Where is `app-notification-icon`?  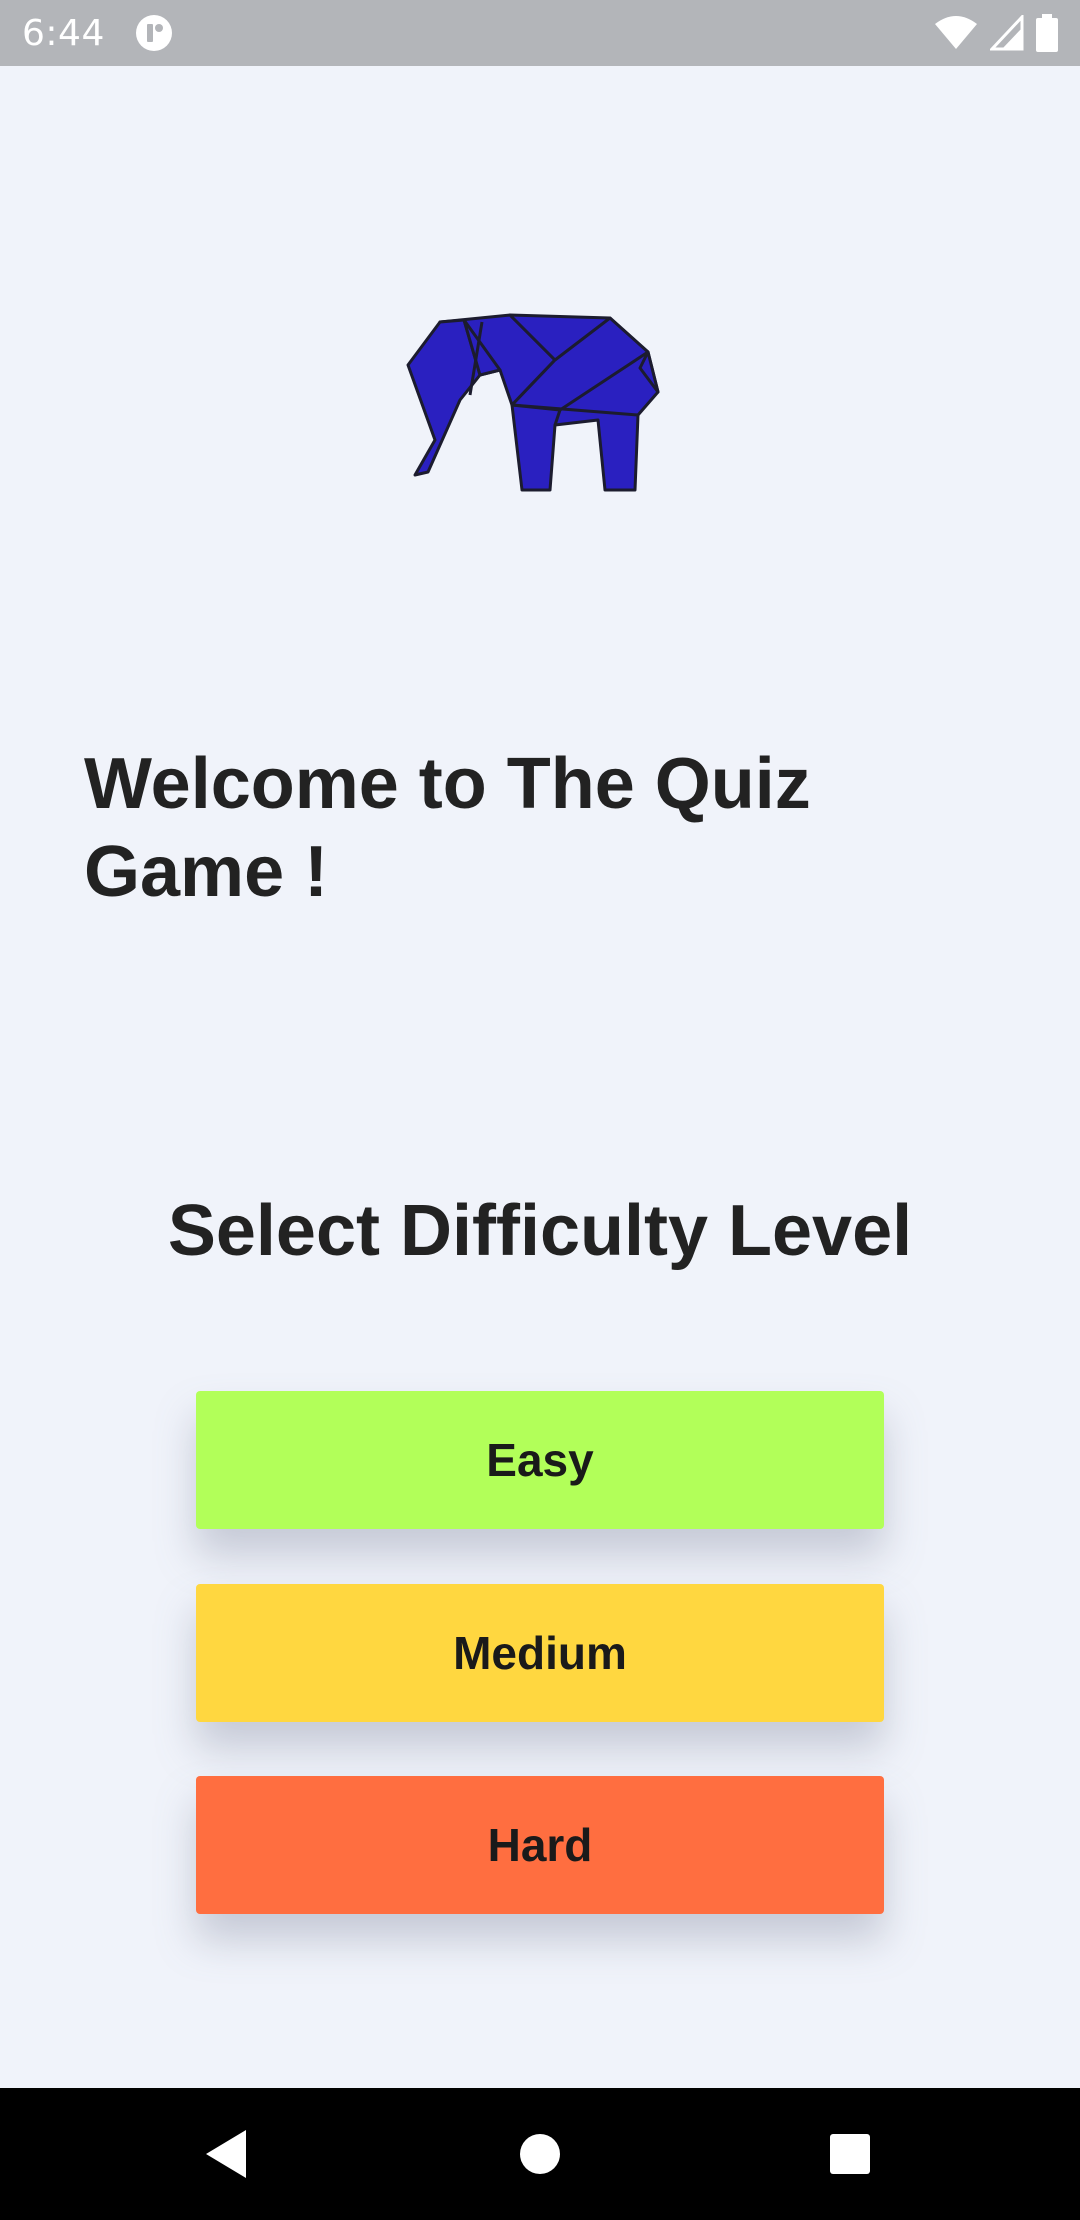 app-notification-icon is located at coordinates (153, 33).